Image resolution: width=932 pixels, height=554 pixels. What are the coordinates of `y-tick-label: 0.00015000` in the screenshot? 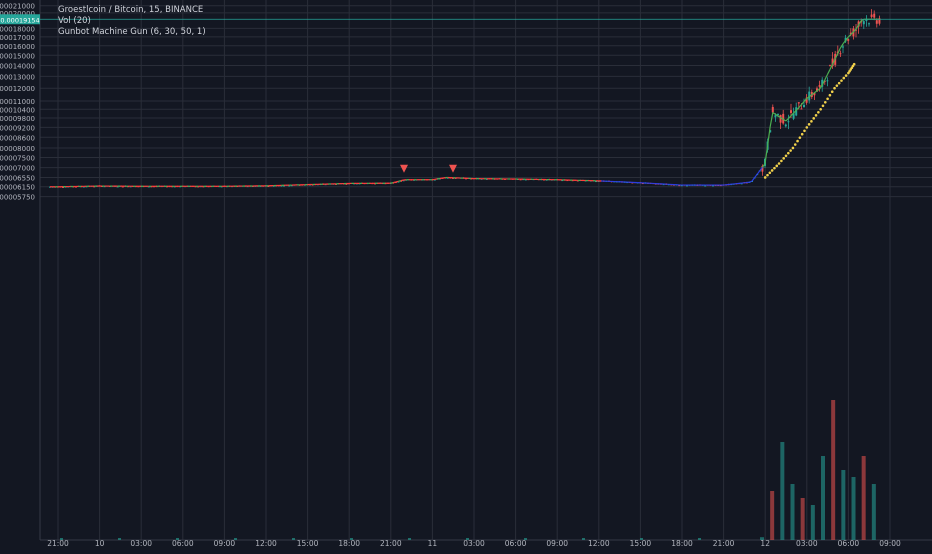 It's located at (17, 56).